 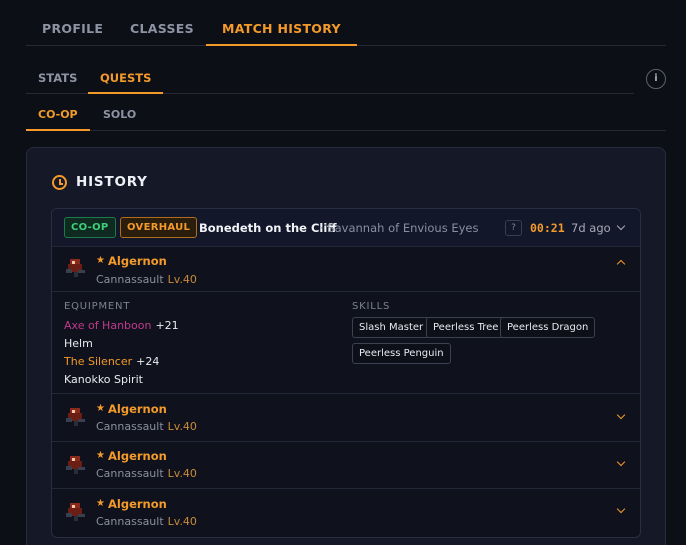 What do you see at coordinates (112, 182) in the screenshot?
I see `history-title: HISTORY` at bounding box center [112, 182].